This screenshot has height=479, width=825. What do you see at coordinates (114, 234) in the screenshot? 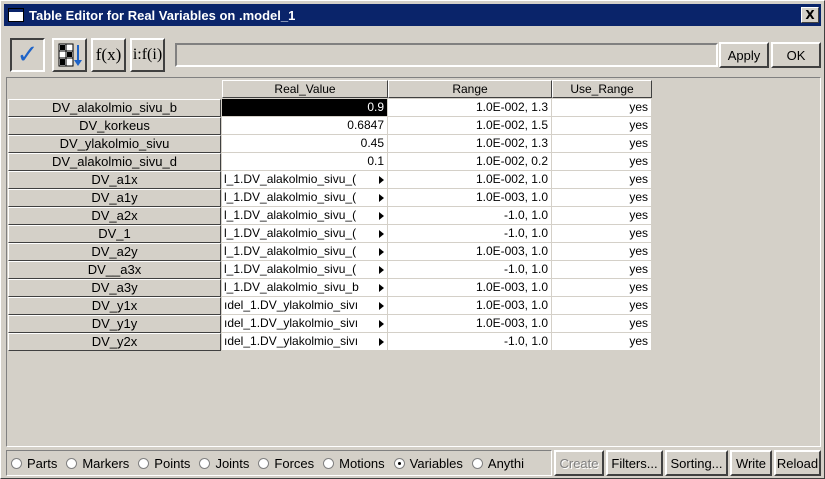
I see `row-header: DV_1` at bounding box center [114, 234].